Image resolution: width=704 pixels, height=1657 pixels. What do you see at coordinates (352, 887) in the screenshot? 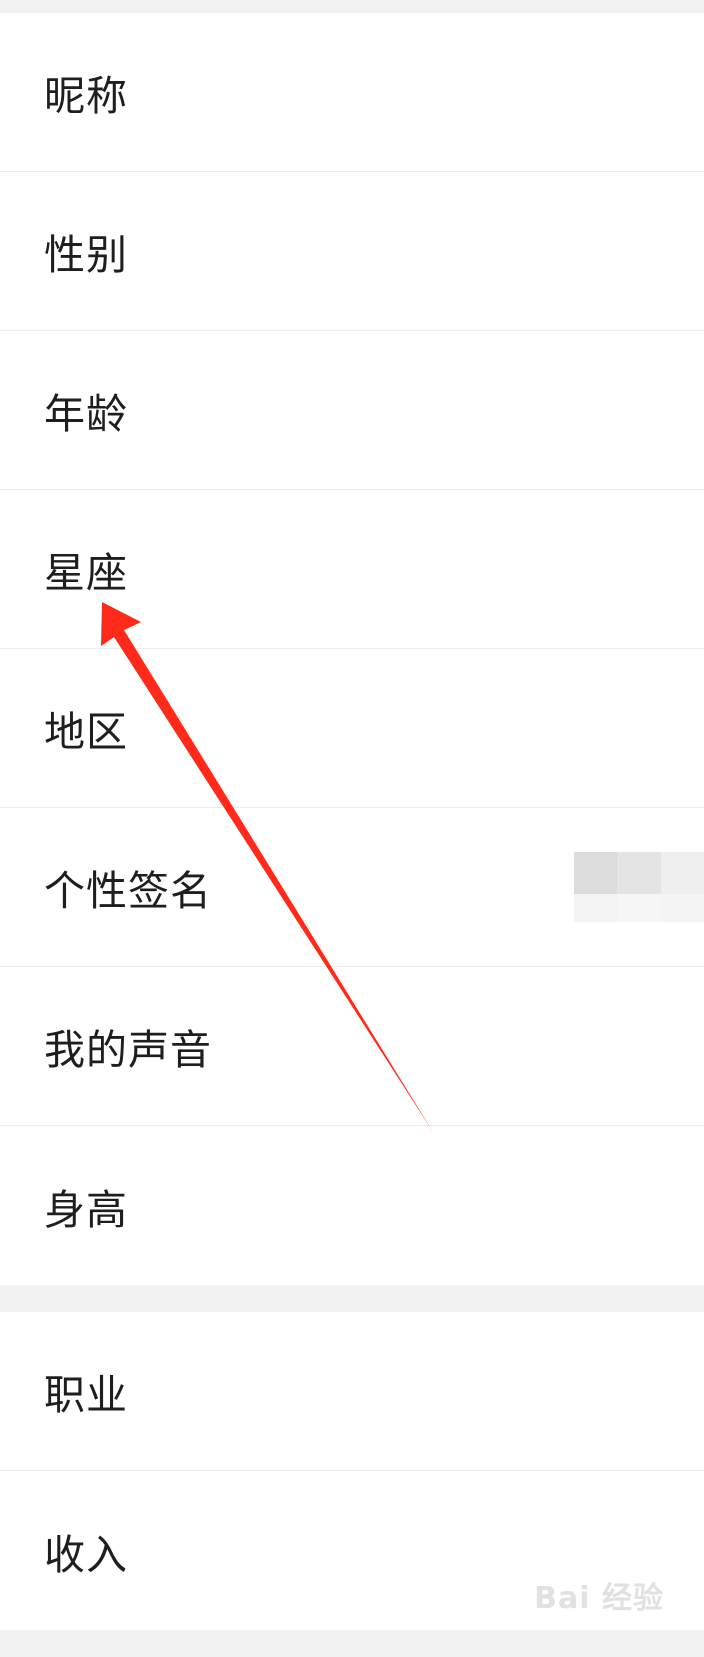
I see `row-signature: 个性签名` at bounding box center [352, 887].